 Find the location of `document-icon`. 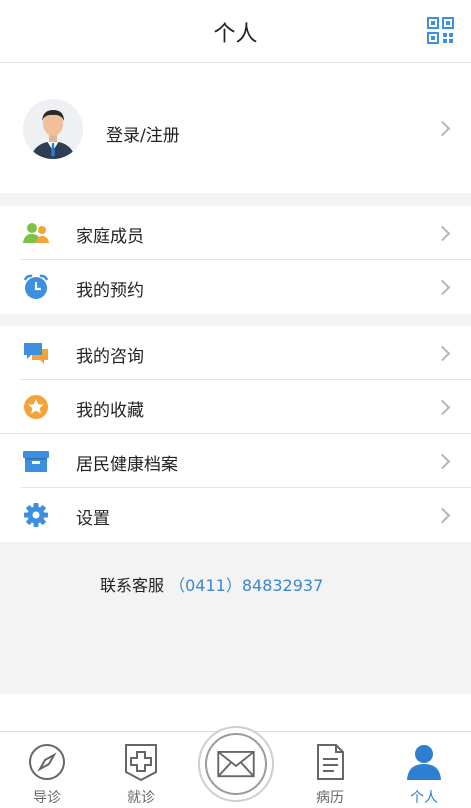

document-icon is located at coordinates (330, 762).